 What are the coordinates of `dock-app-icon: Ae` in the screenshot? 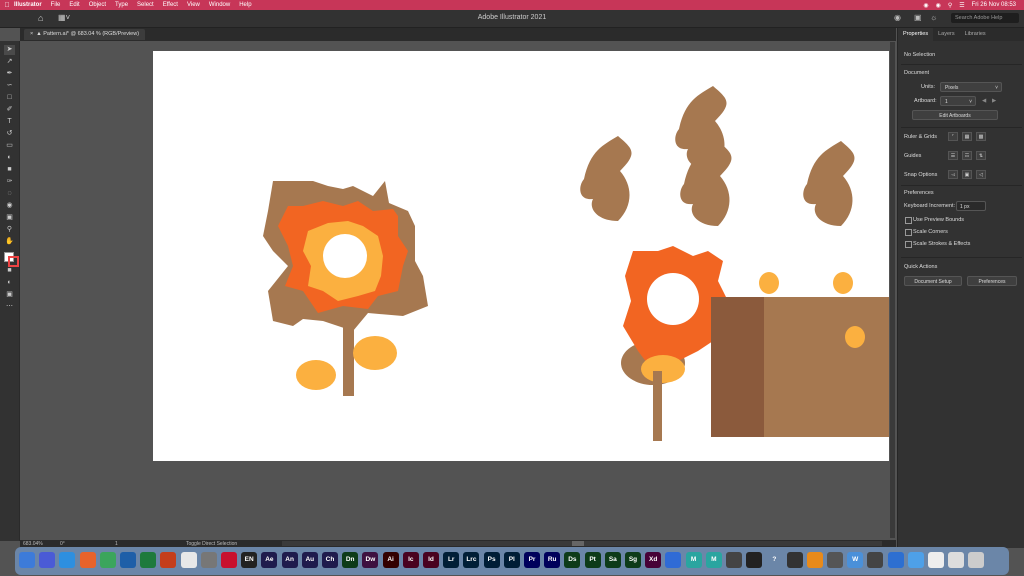 It's located at (269, 560).